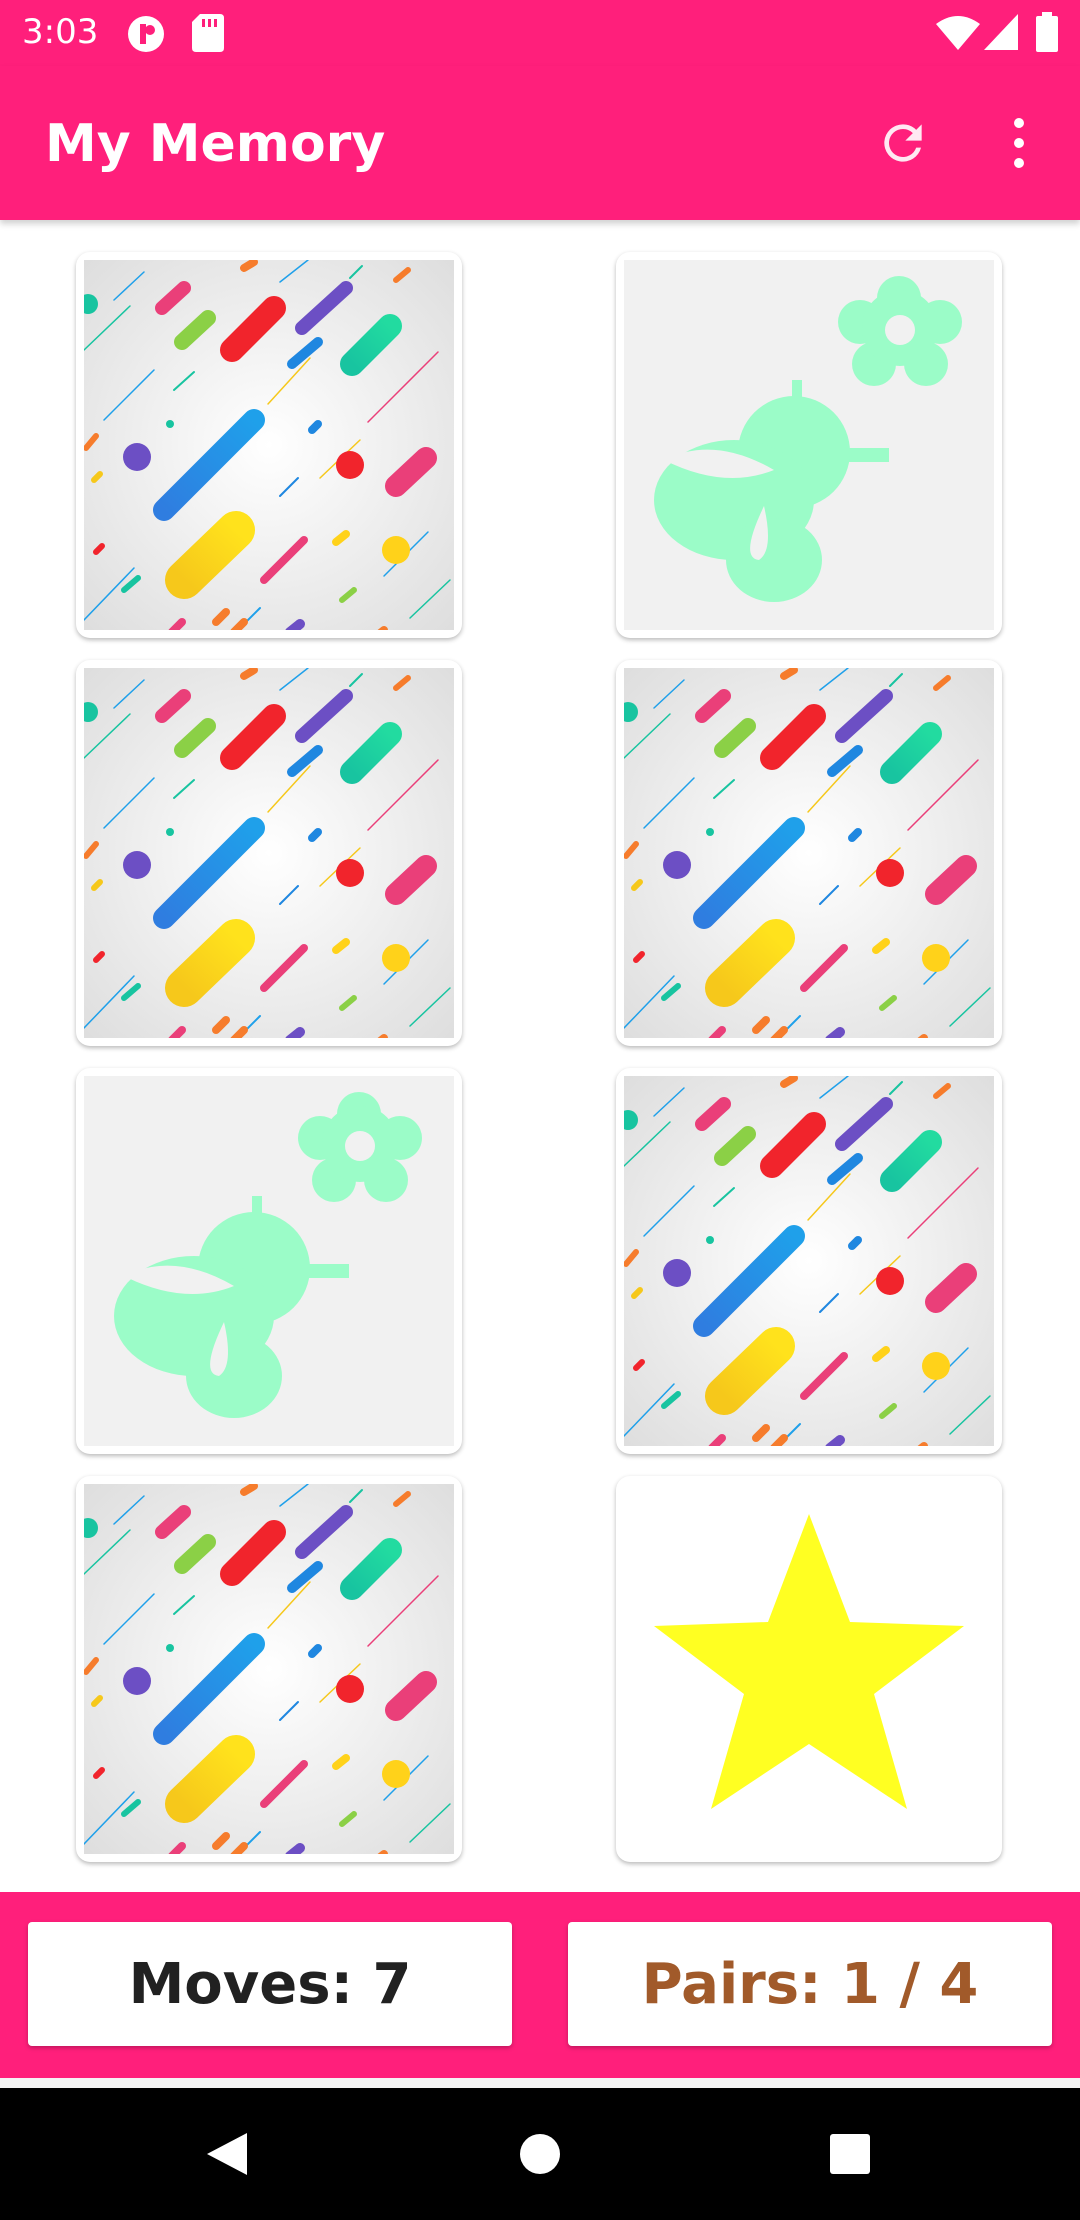 This screenshot has width=1080, height=2220. I want to click on battery-icon, so click(1047, 34).